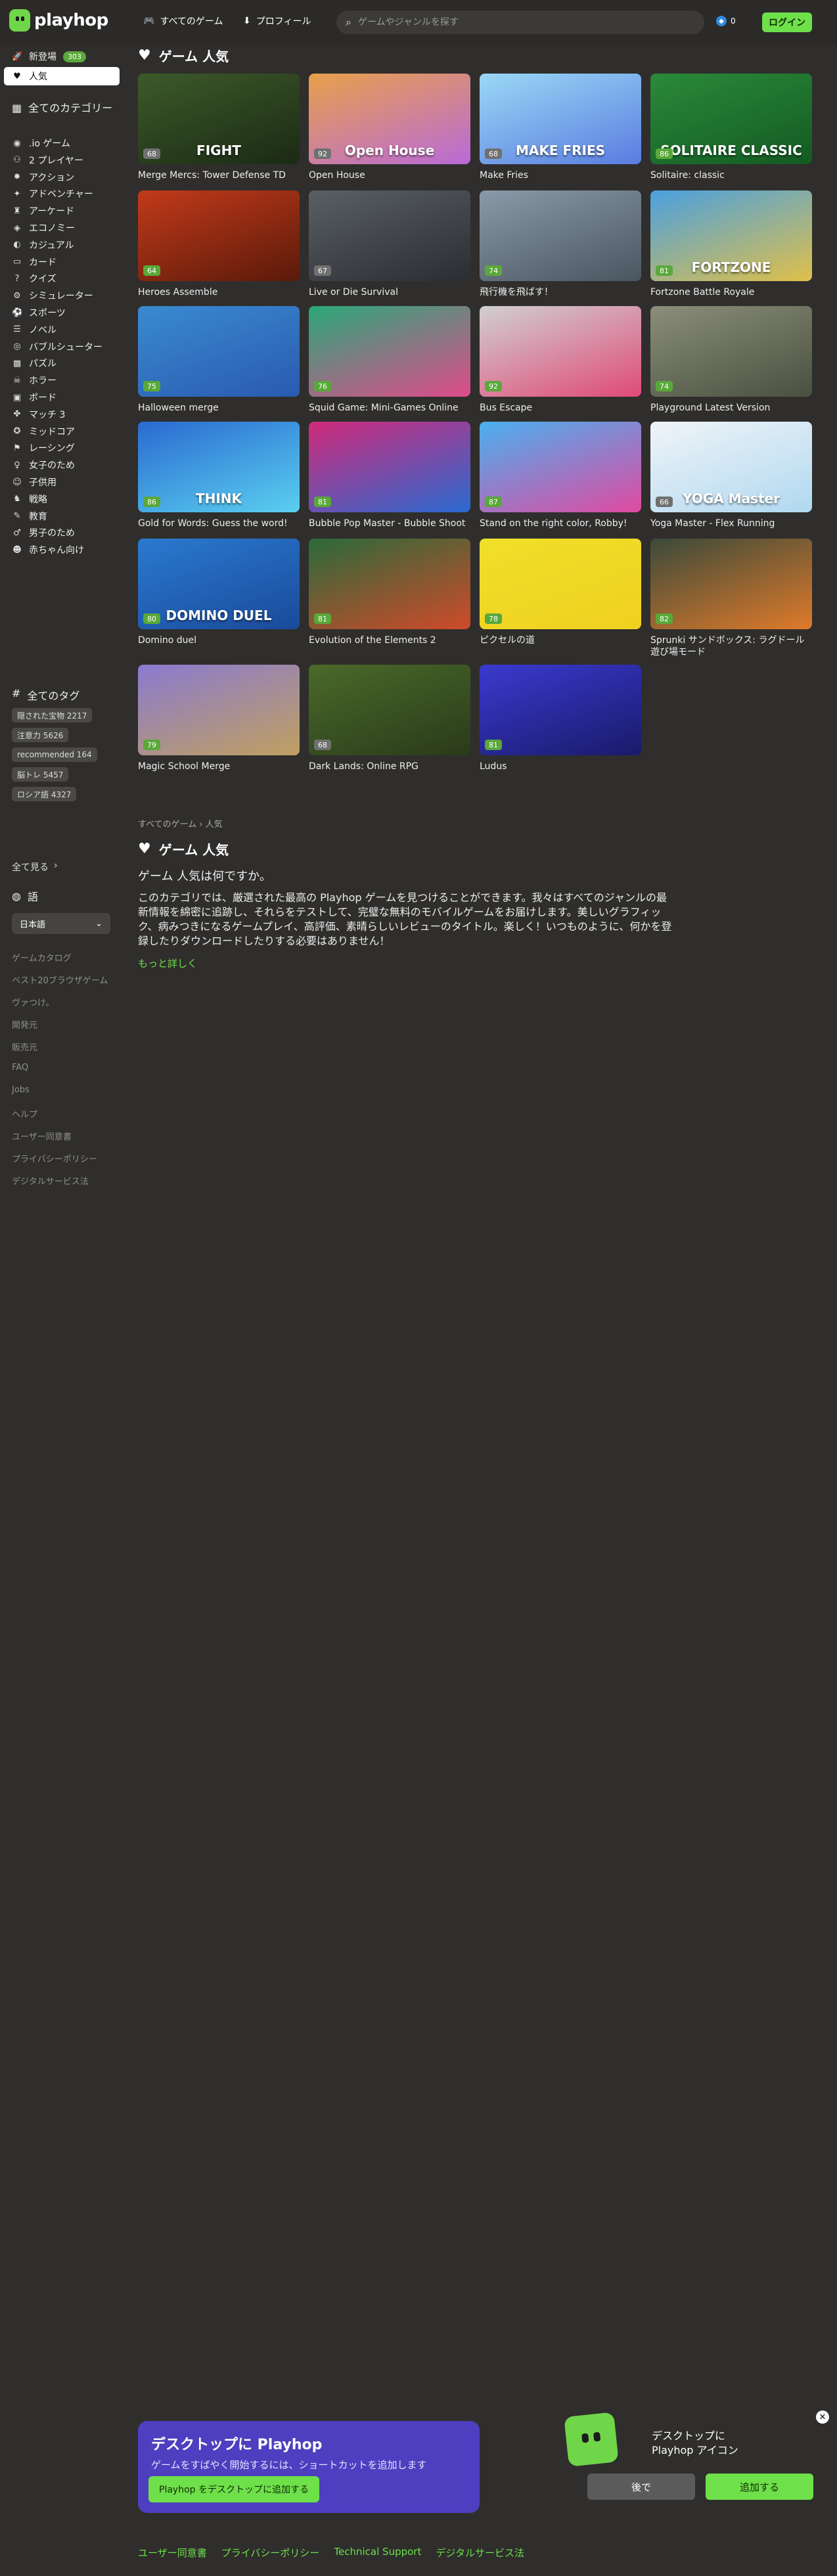  I want to click on game-card: 68 Dark Lands: Online RPG, so click(390, 718).